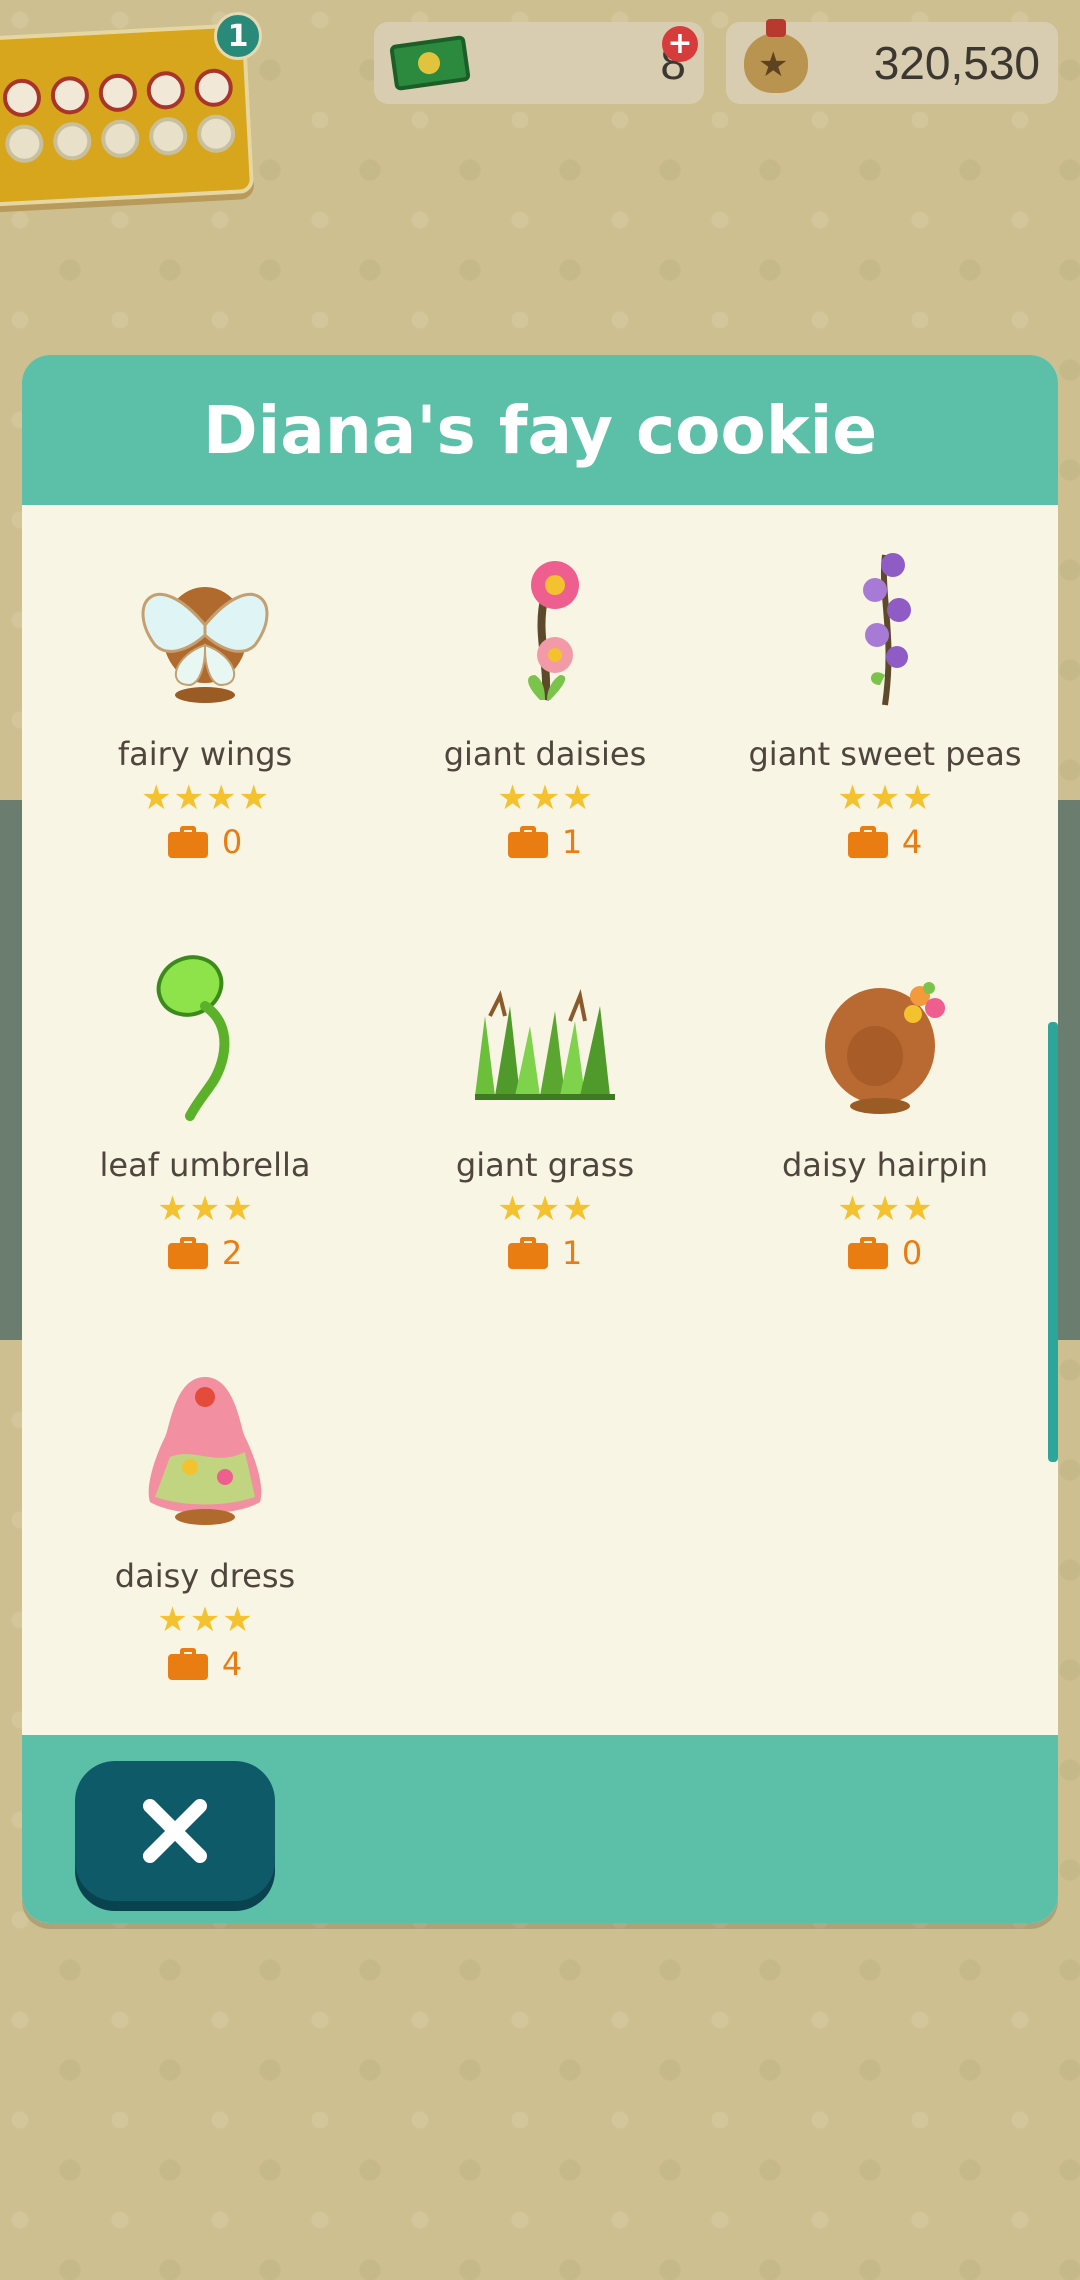  I want to click on close-icon, so click(175, 1831).